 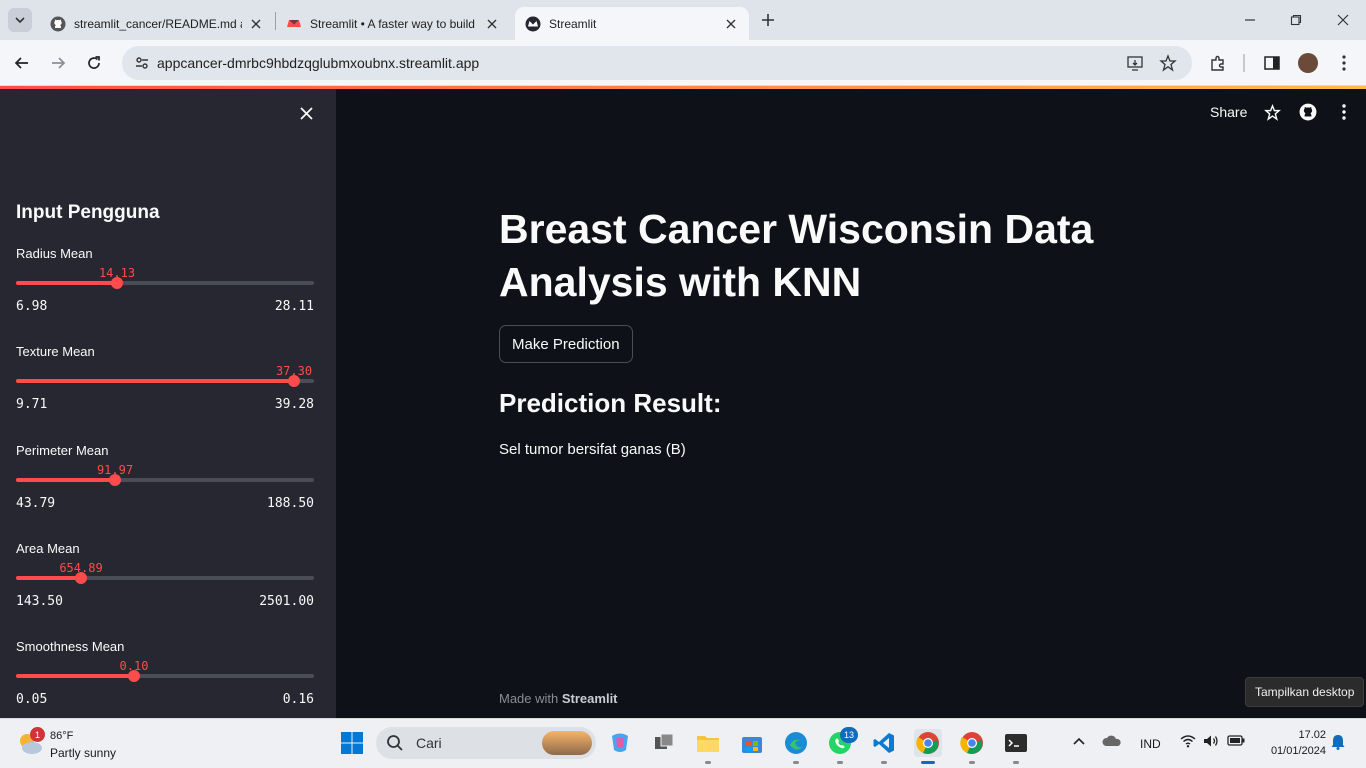 I want to click on footer: Made with Streamlit, so click(x=558, y=698).